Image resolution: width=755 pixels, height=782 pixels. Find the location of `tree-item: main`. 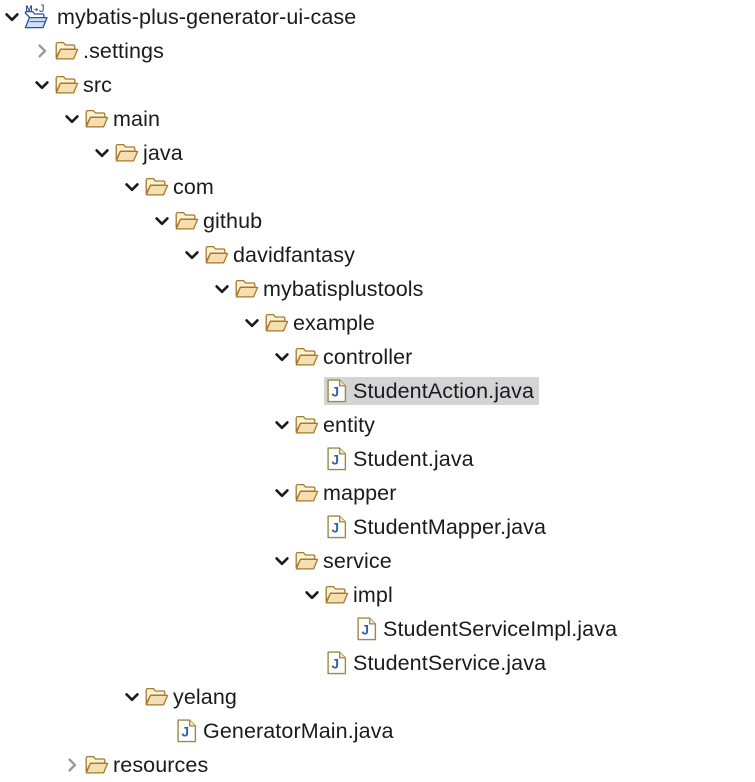

tree-item: main is located at coordinates (124, 119).